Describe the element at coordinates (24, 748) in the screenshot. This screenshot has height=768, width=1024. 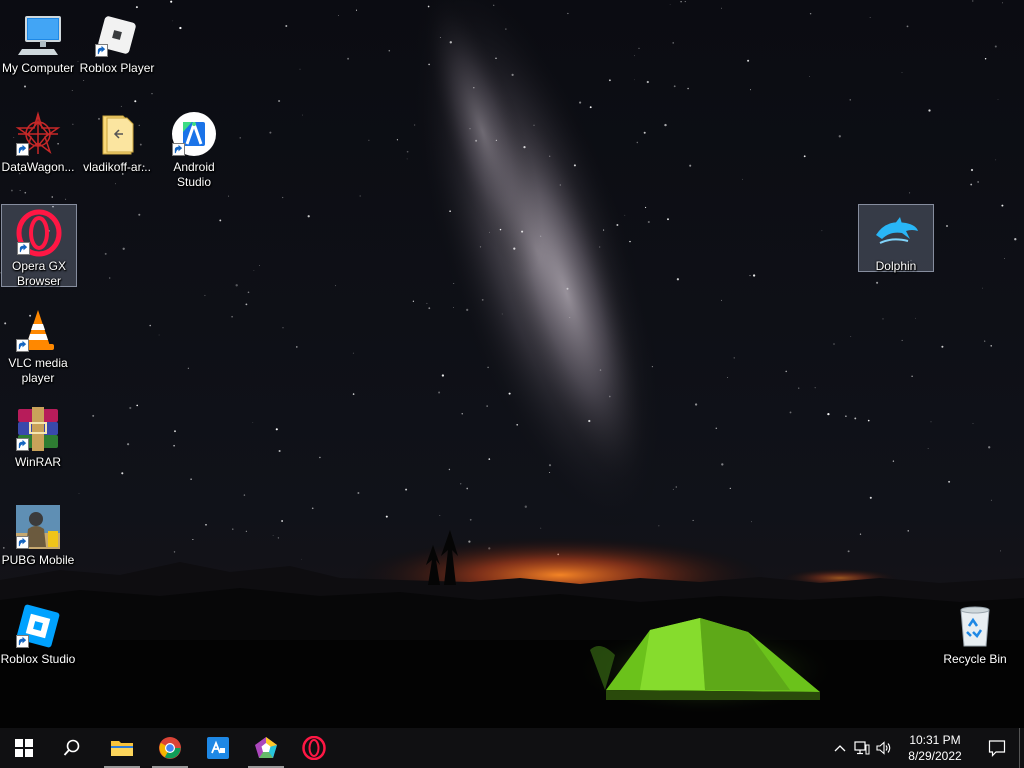
I see `start-button` at that location.